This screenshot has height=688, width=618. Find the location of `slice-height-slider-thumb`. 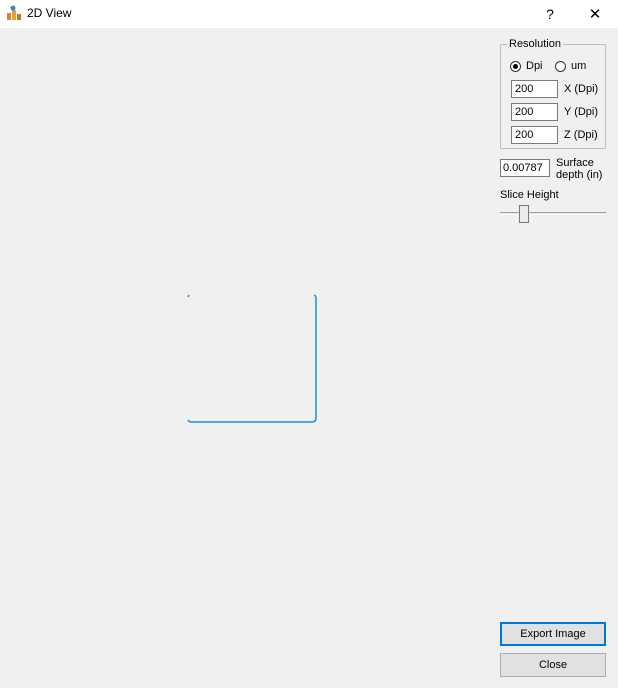

slice-height-slider-thumb is located at coordinates (524, 214).